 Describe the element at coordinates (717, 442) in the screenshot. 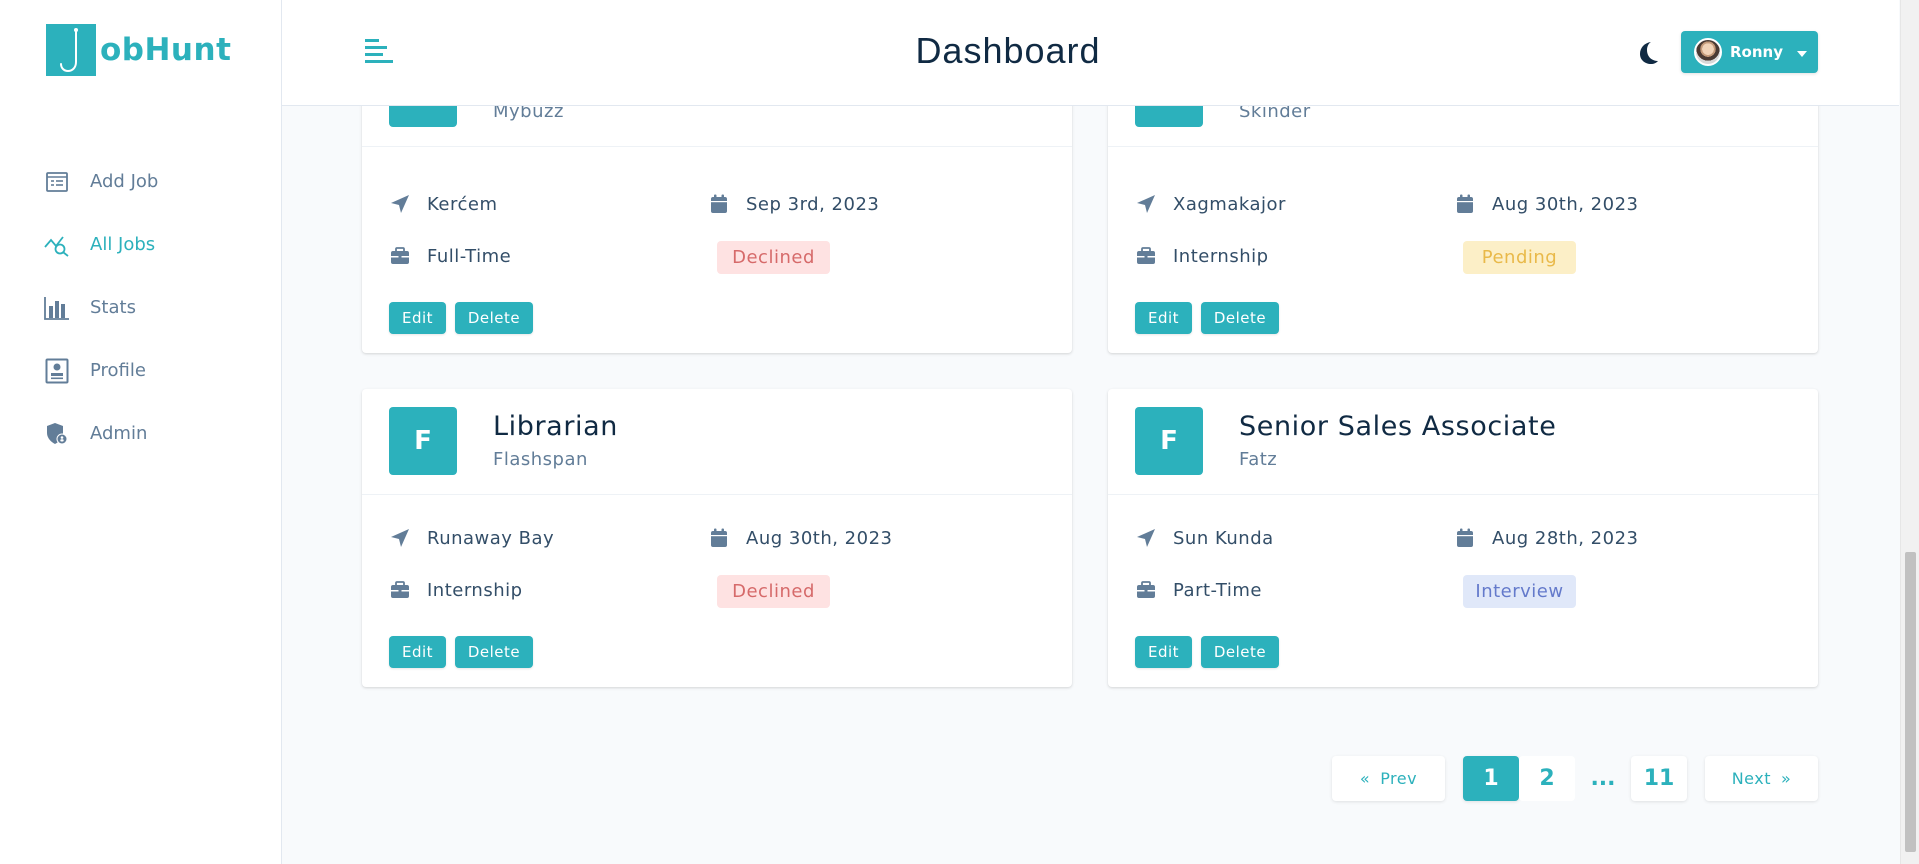

I see `job-card-header: F Librarian Flashspan` at that location.